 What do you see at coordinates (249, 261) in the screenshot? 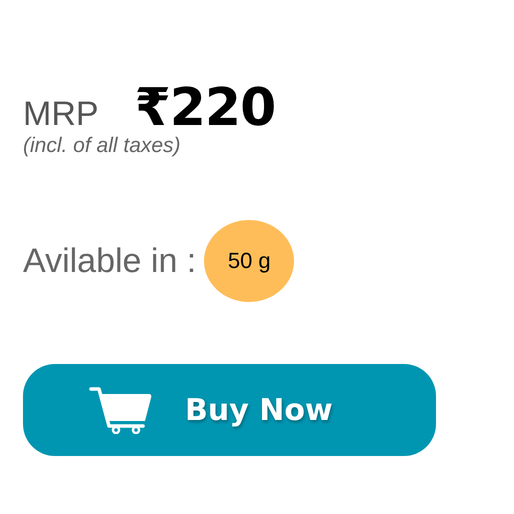
I see `size-badge: 50 g` at bounding box center [249, 261].